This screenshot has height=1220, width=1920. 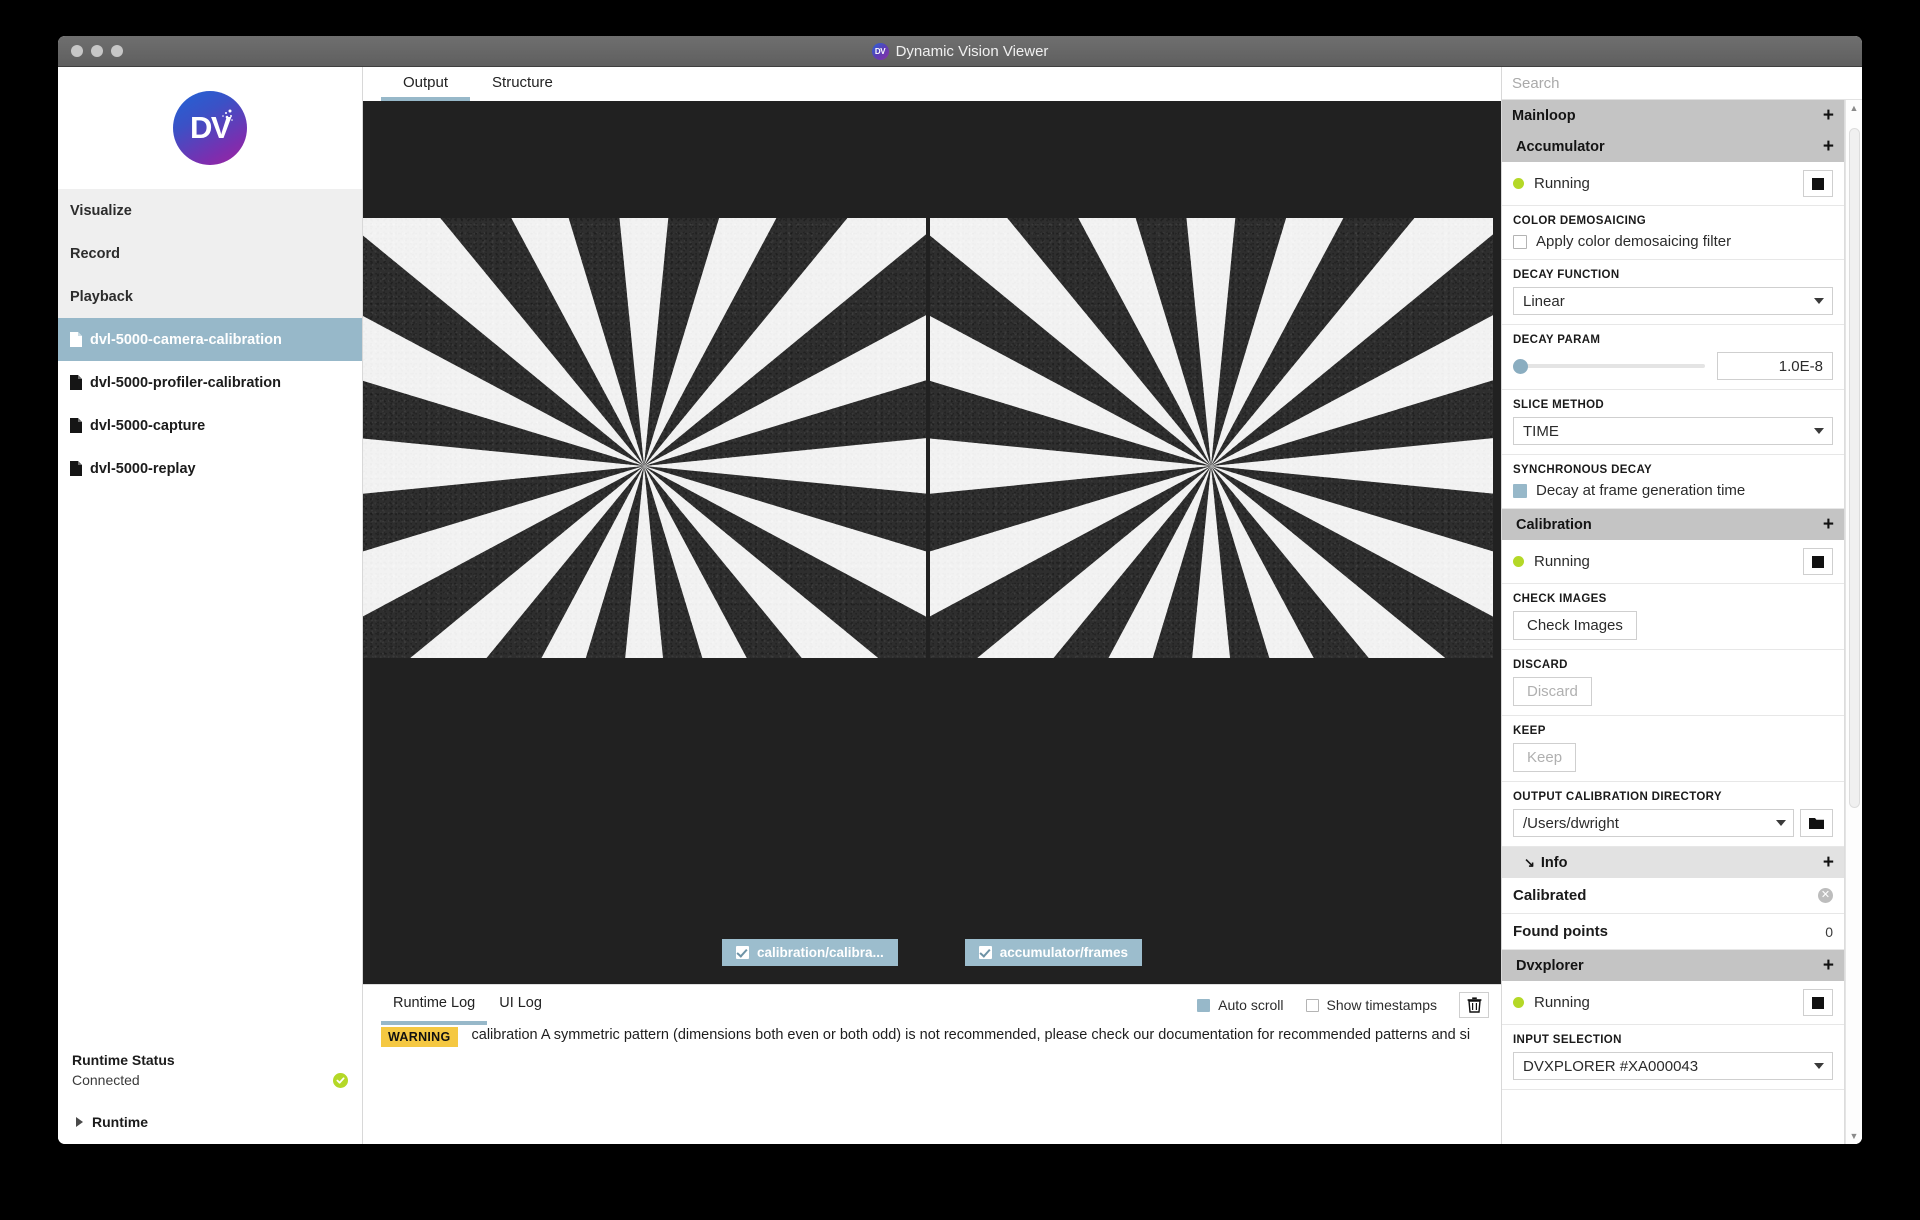 I want to click on field-label: CHECK IMAGES, so click(x=1560, y=599).